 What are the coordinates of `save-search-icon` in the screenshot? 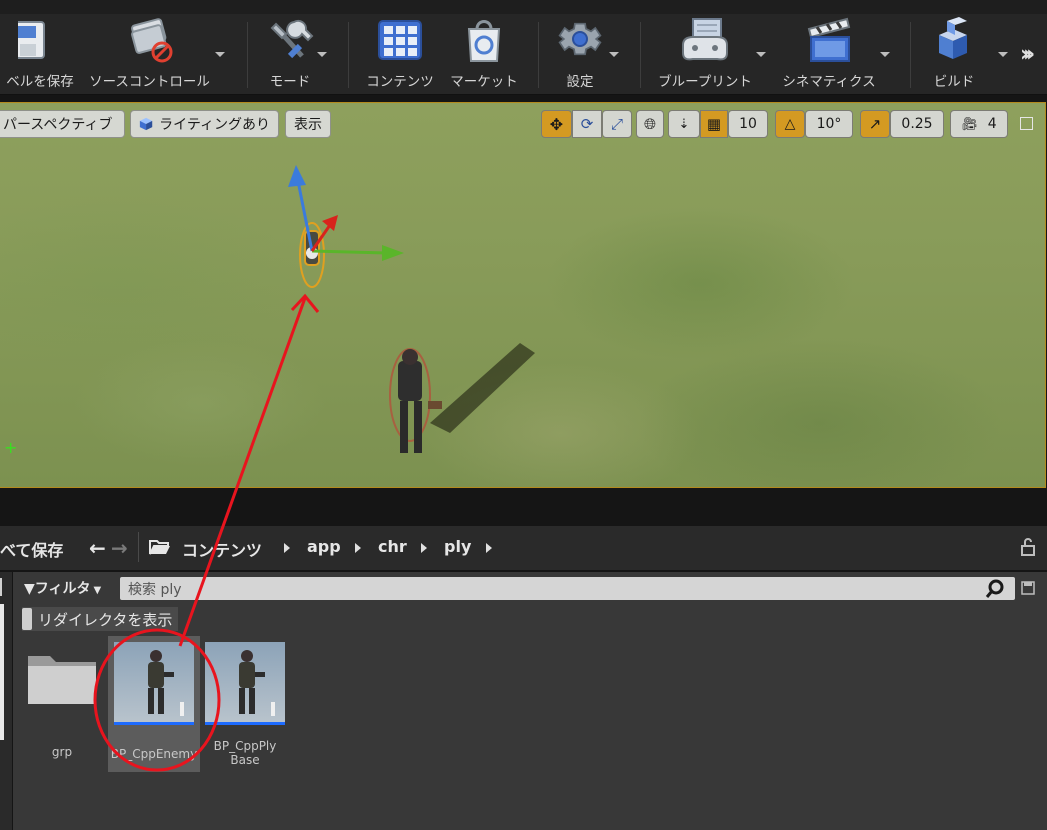 It's located at (1028, 588).